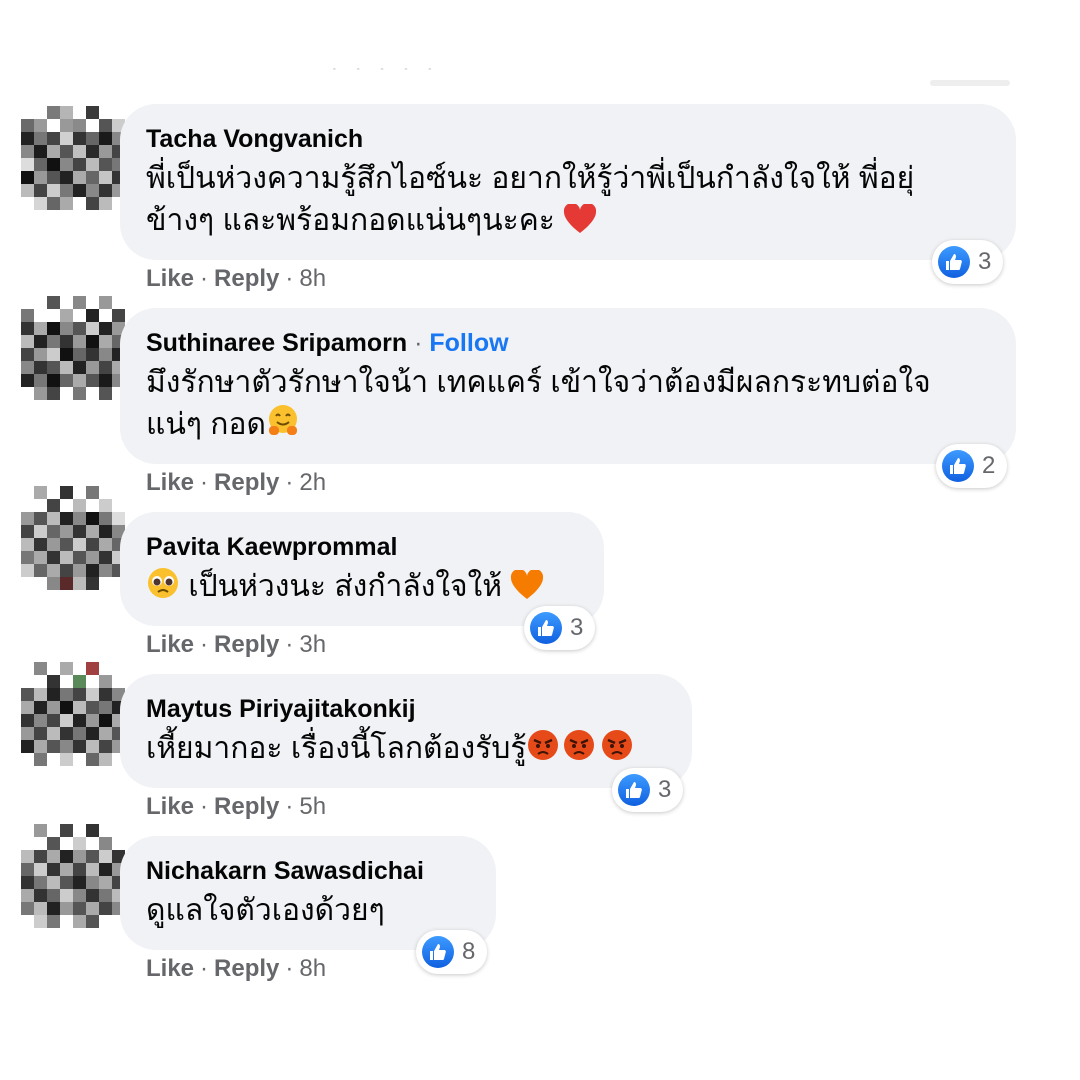 This screenshot has width=1080, height=1080. What do you see at coordinates (580, 218) in the screenshot?
I see `red-heart-emoji` at bounding box center [580, 218].